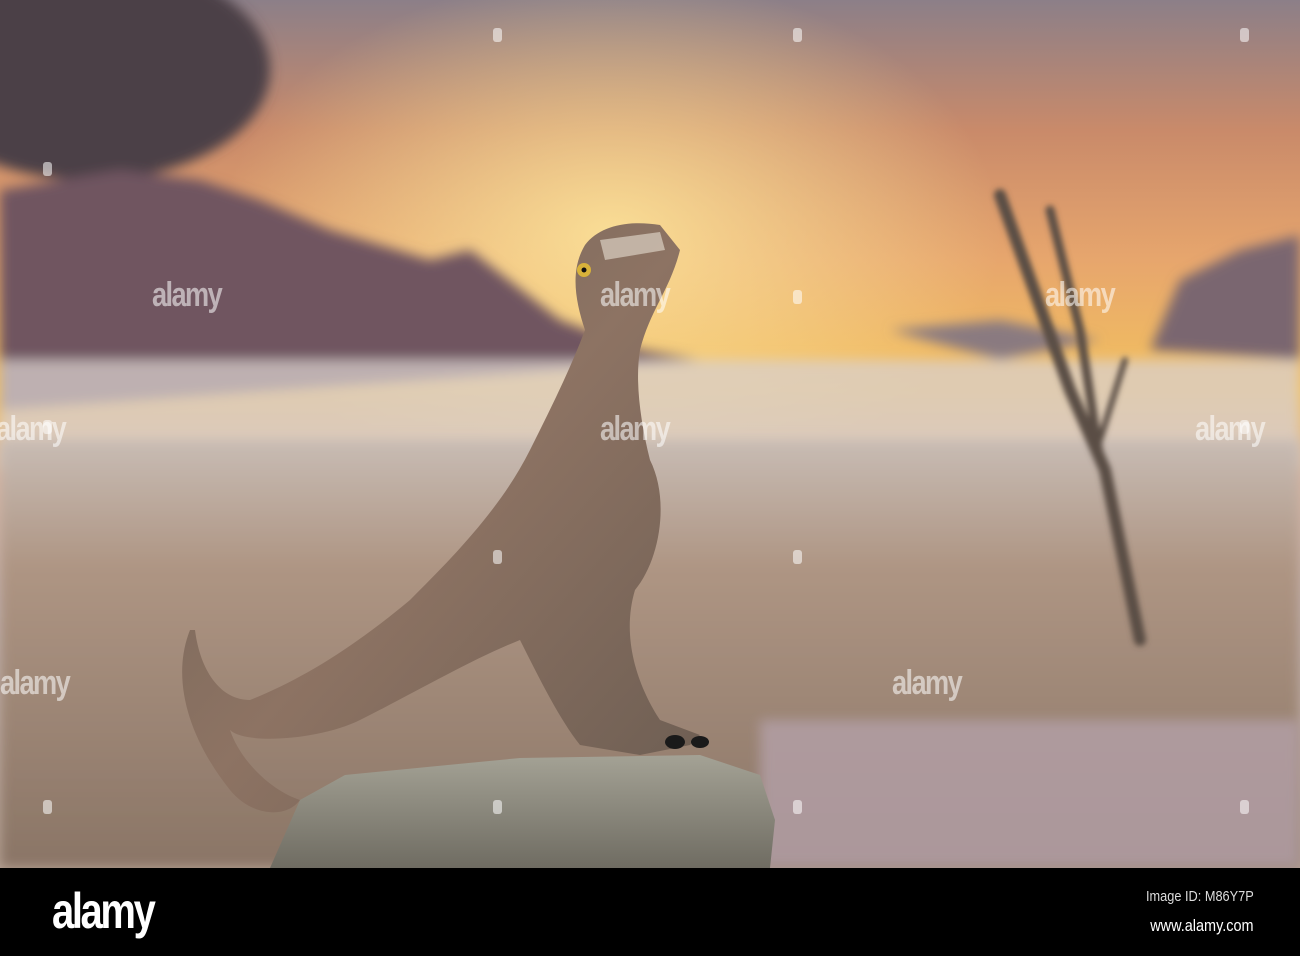 This screenshot has width=1300, height=956. Describe the element at coordinates (1202, 926) in the screenshot. I see `website-link: www.alamy.com` at that location.